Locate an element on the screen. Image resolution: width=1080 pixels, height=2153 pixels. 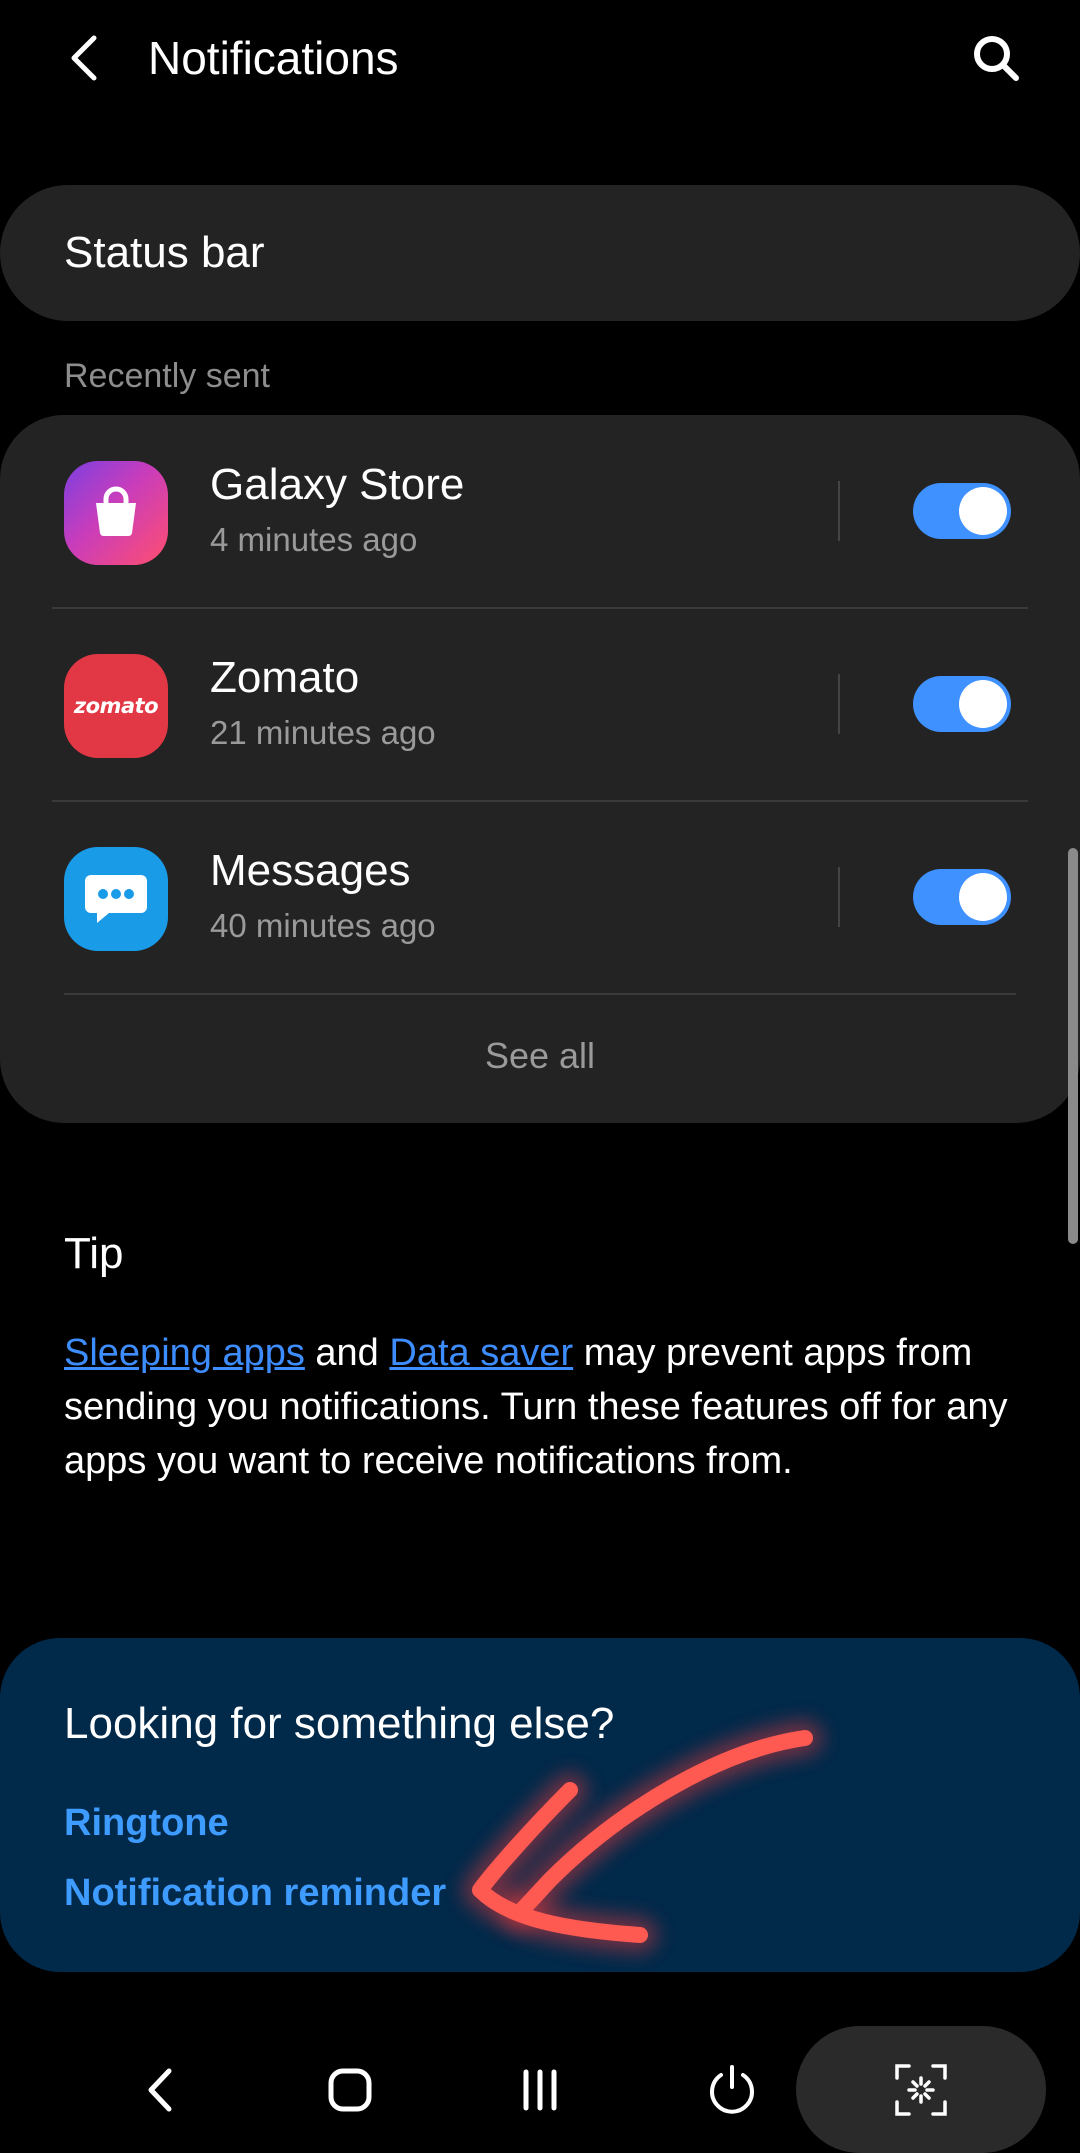
status-bar-label: Status bar is located at coordinates (164, 252).